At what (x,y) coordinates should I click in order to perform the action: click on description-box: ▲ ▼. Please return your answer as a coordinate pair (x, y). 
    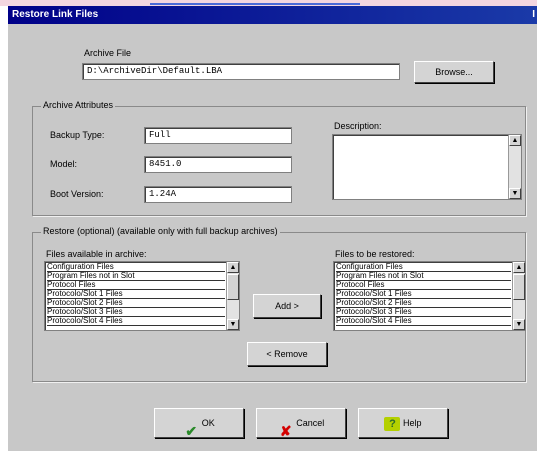
    Looking at the image, I should click on (427, 167).